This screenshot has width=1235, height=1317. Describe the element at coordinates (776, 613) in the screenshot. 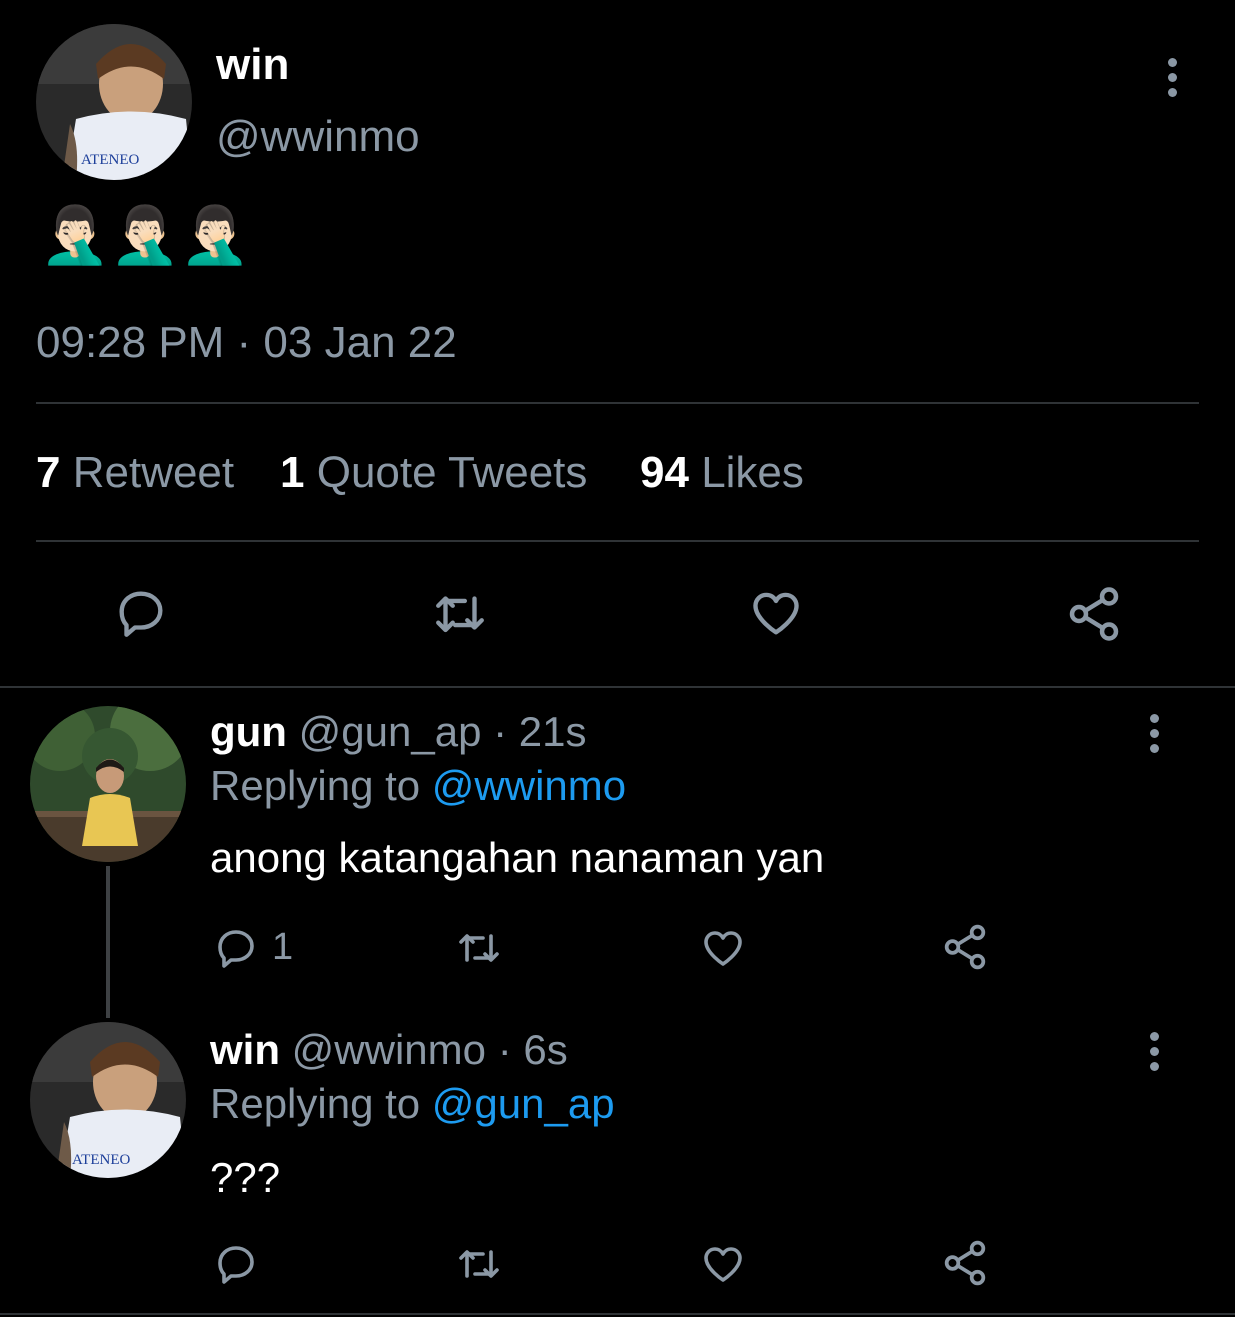

I see `like-icon` at that location.